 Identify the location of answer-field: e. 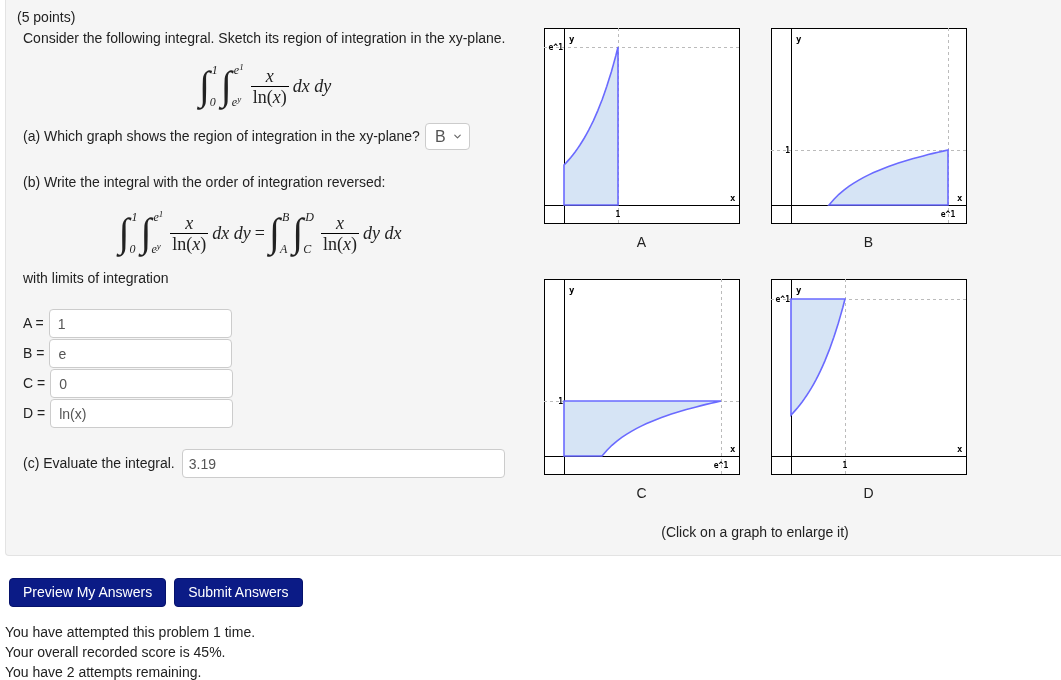
(141, 353).